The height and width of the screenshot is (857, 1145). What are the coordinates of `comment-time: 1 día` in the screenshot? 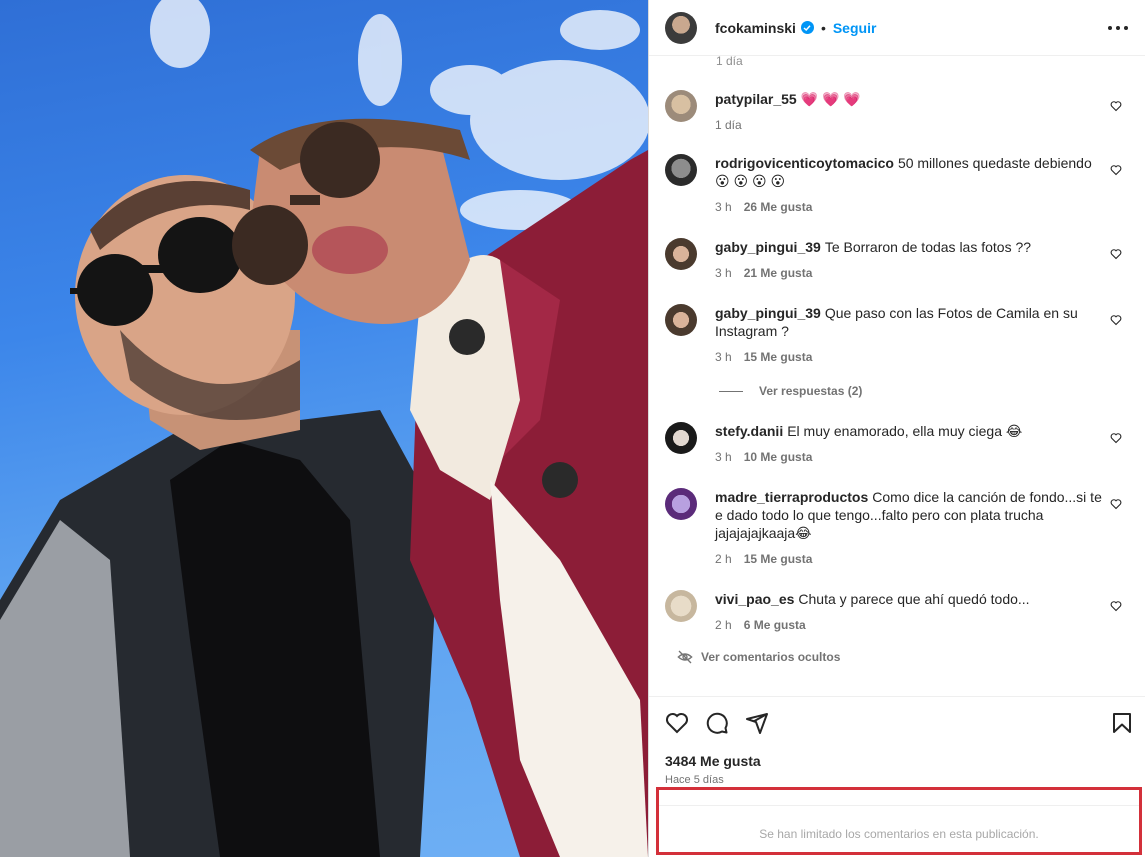 It's located at (728, 125).